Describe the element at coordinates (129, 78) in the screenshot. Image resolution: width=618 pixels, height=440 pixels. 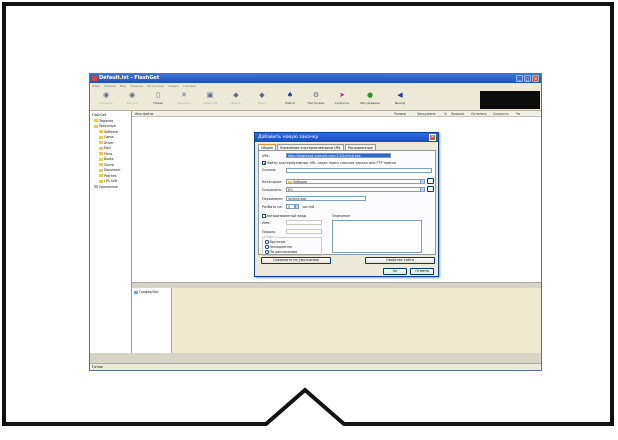
I see `window-title: Default.lst - FlashGet` at that location.